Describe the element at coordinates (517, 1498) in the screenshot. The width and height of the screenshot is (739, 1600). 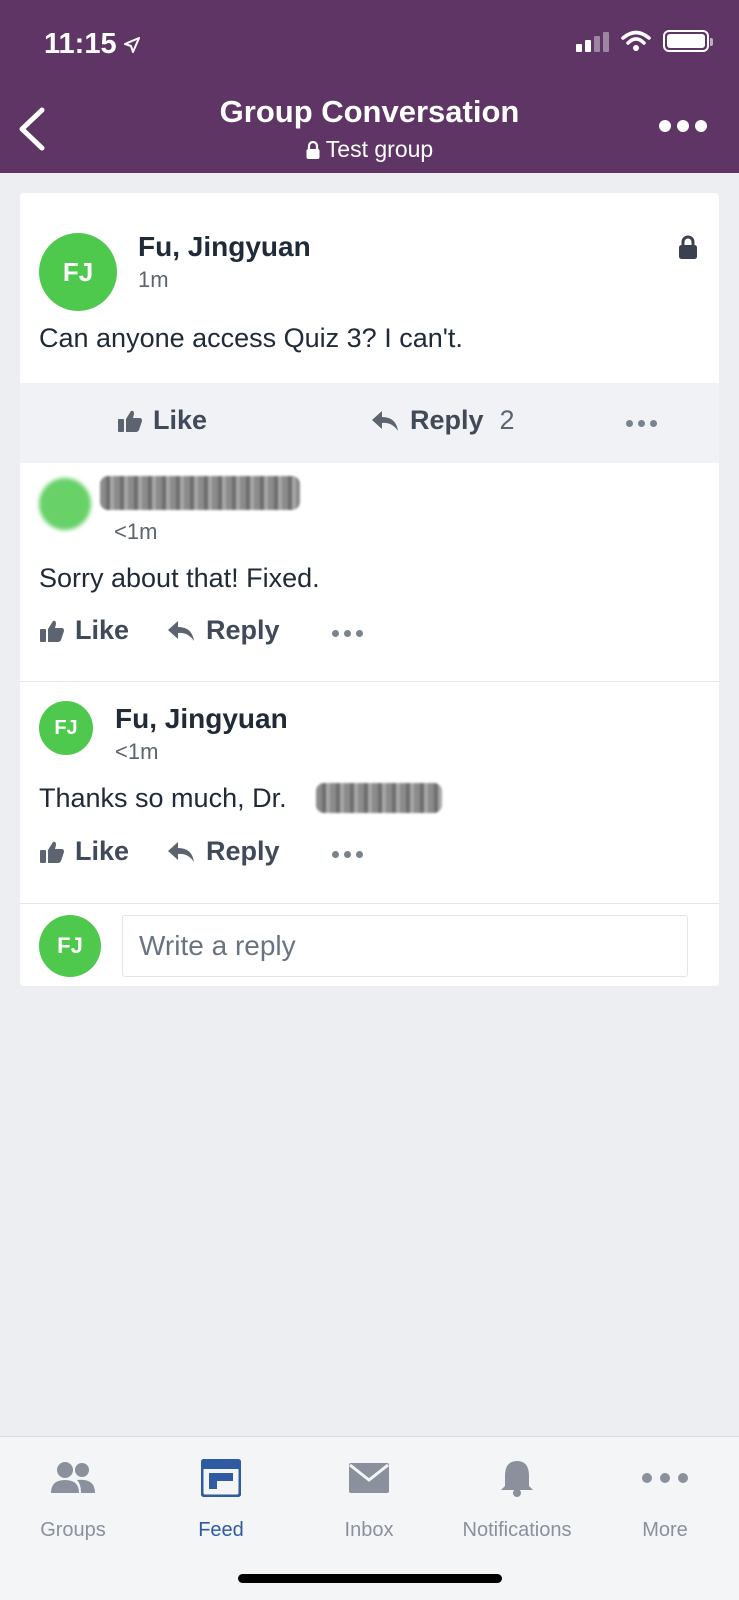
I see `nav-notifications: Notifications` at that location.